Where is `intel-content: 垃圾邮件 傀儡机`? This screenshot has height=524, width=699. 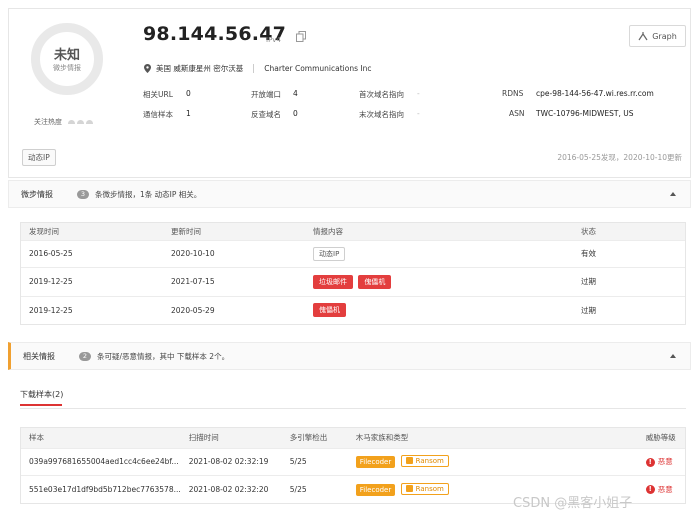 intel-content: 垃圾邮件 傀儡机 is located at coordinates (439, 281).